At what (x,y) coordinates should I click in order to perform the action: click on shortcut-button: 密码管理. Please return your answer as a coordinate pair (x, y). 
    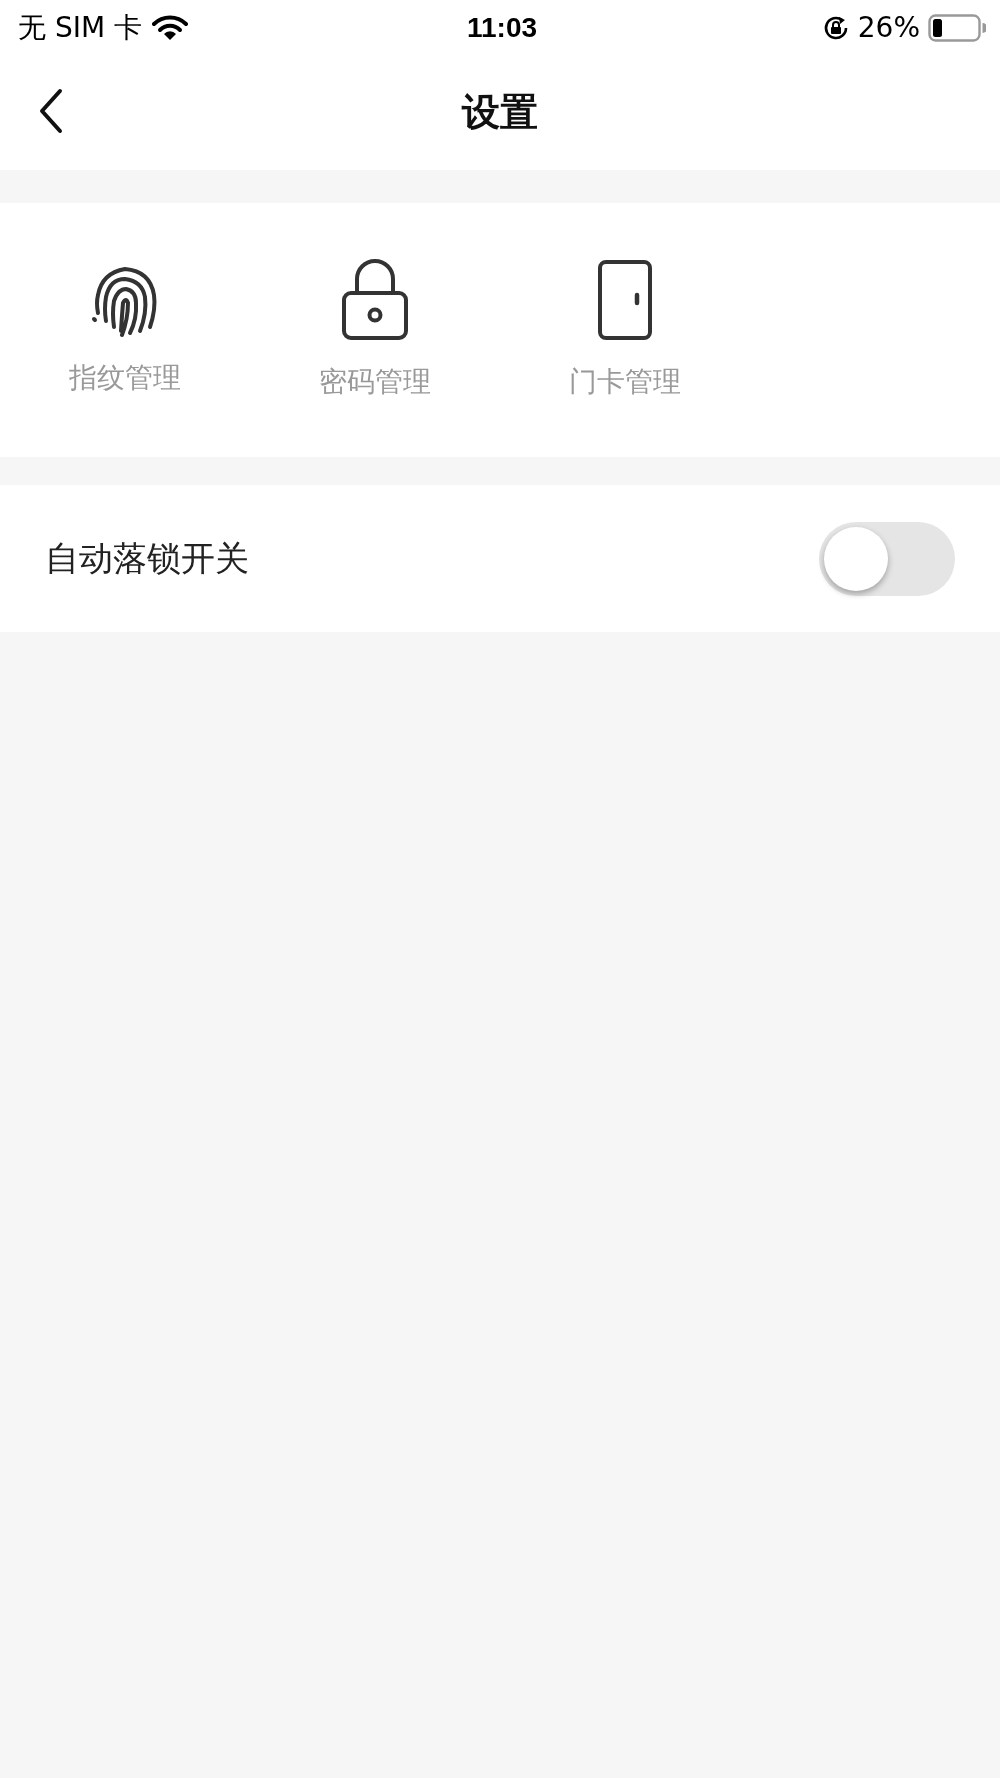
    Looking at the image, I should click on (375, 330).